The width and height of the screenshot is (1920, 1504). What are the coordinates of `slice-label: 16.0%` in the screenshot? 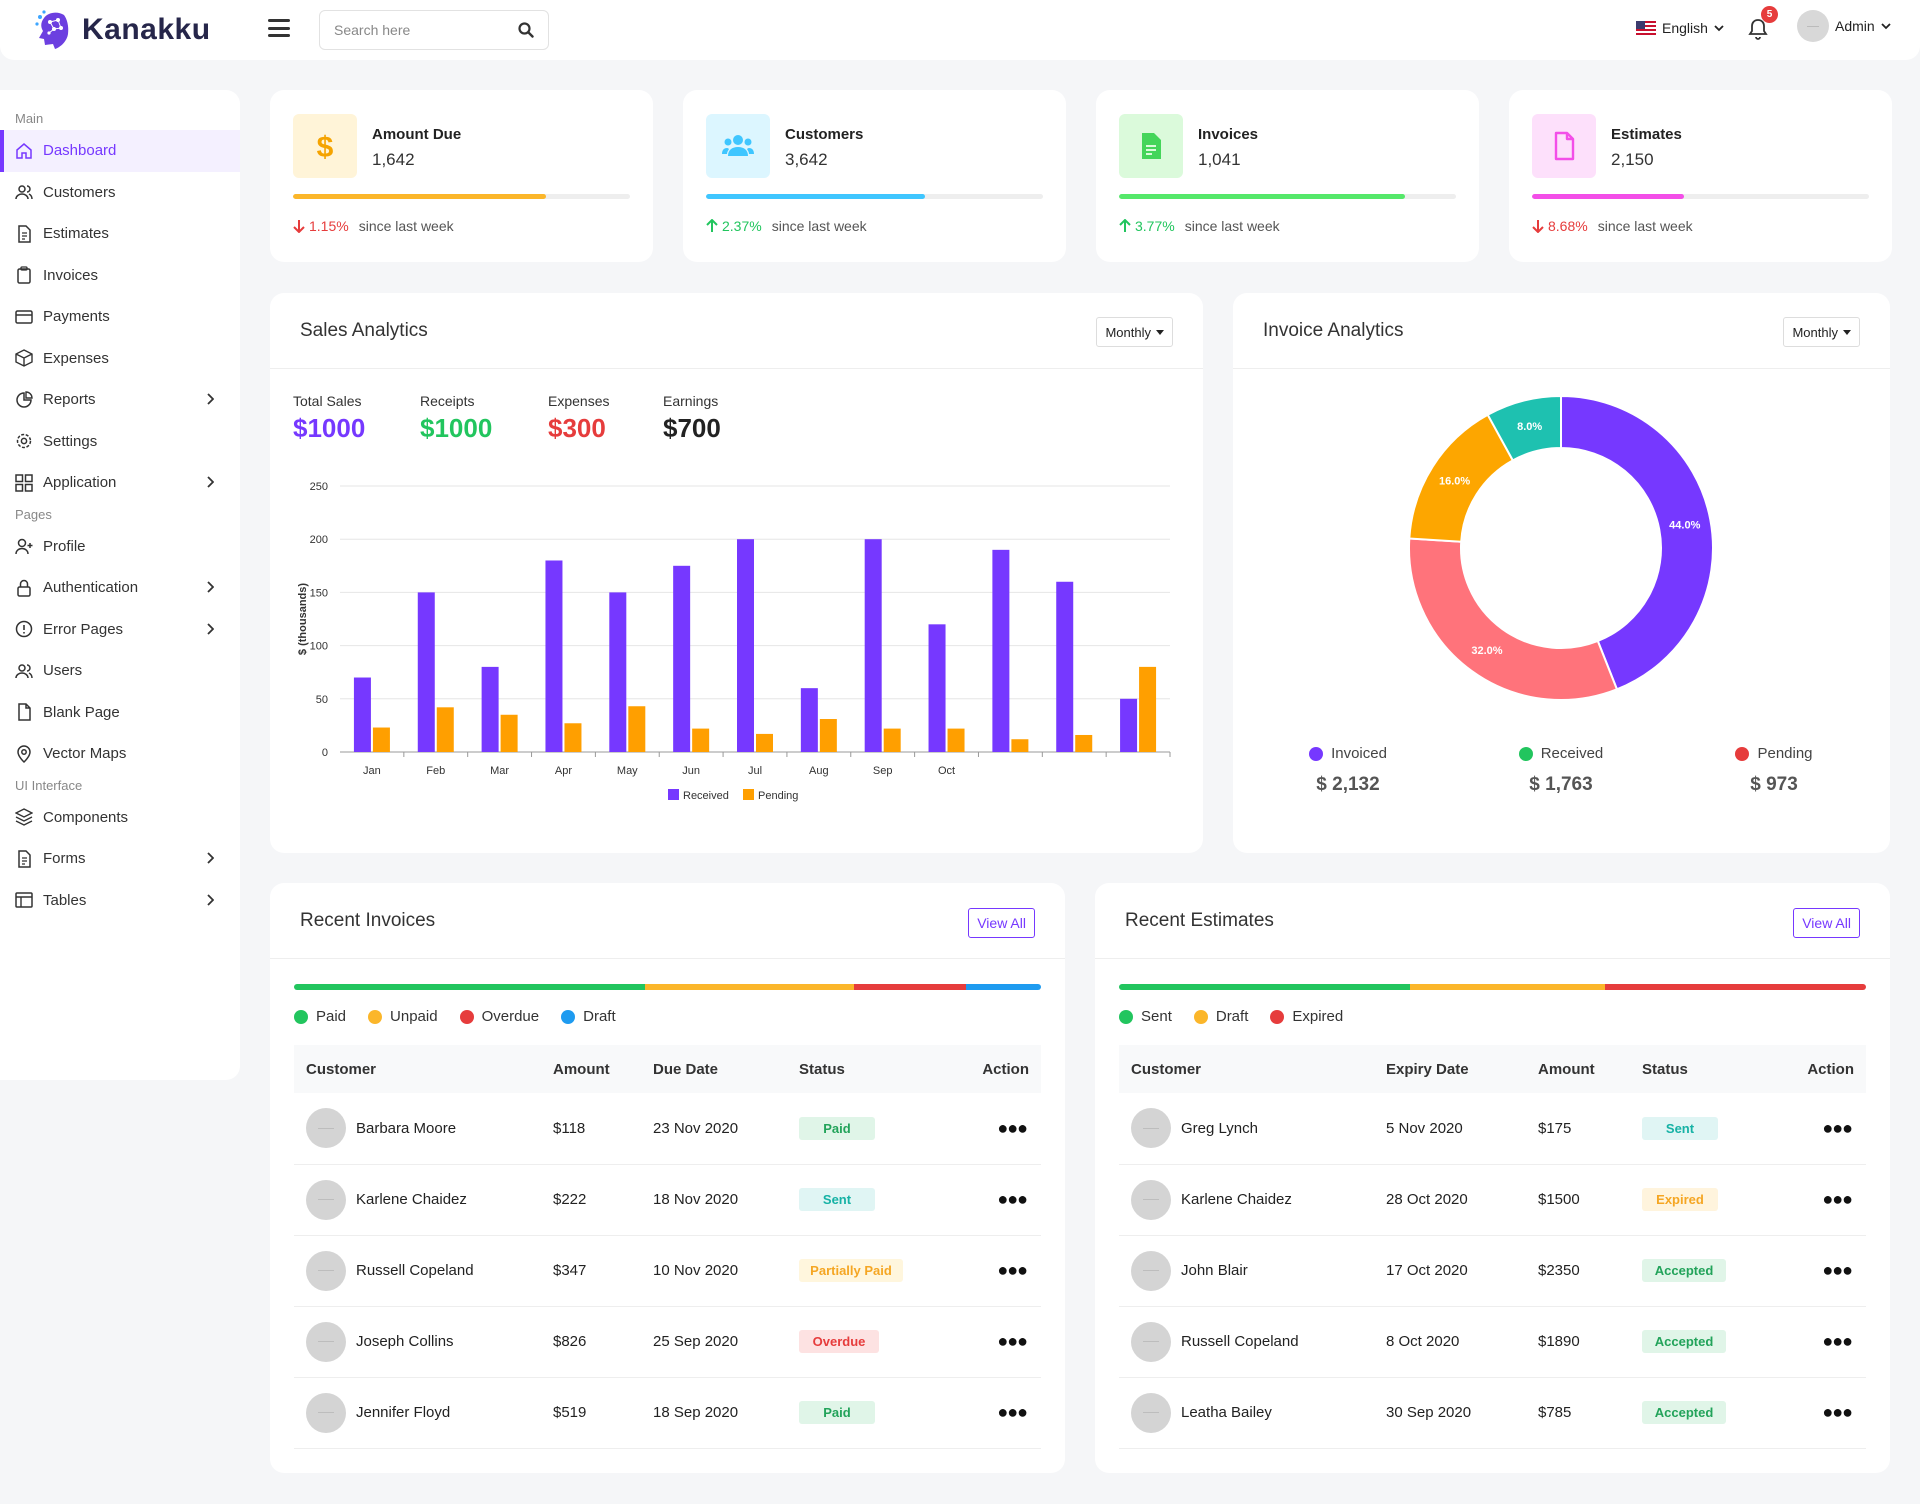 It's located at (1454, 481).